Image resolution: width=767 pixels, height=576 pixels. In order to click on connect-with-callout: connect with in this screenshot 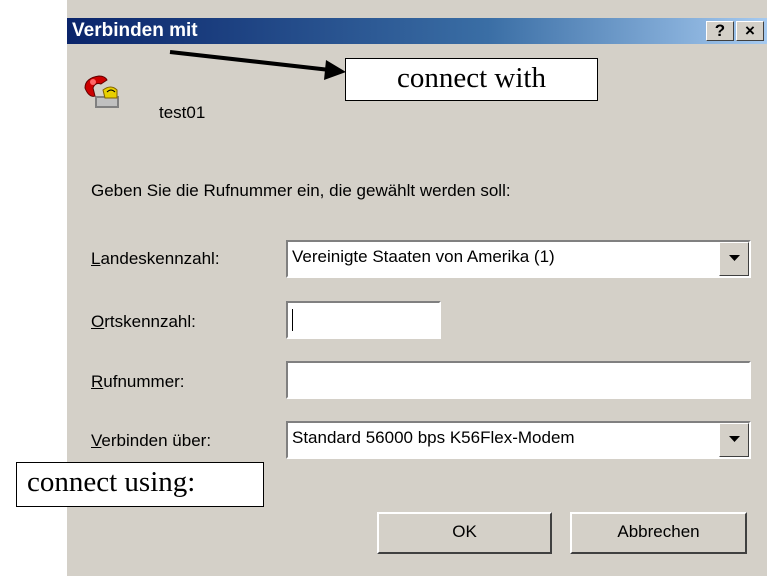, I will do `click(471, 79)`.